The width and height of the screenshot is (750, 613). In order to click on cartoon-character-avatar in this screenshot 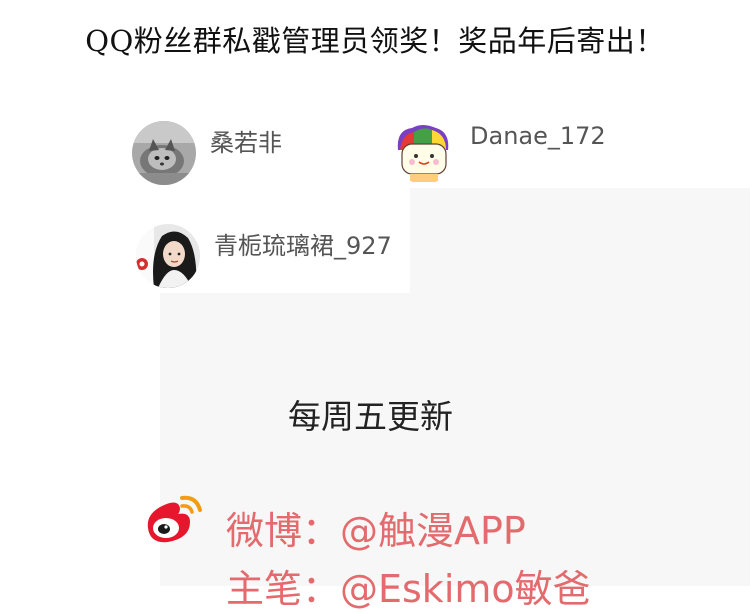, I will do `click(424, 152)`.